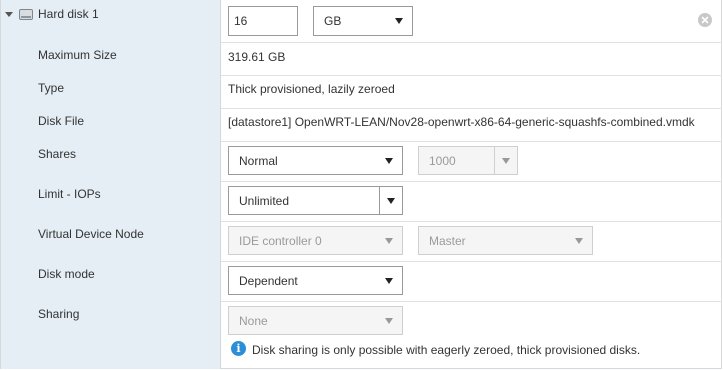 The width and height of the screenshot is (723, 370). I want to click on shares-value: Normal, so click(258, 160).